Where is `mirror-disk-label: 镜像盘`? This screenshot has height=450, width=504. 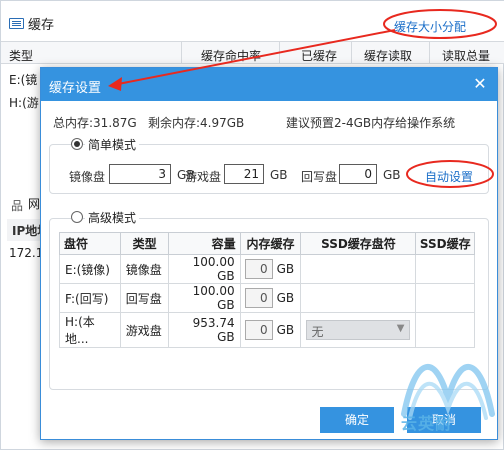
mirror-disk-label: 镜像盘 is located at coordinates (87, 177).